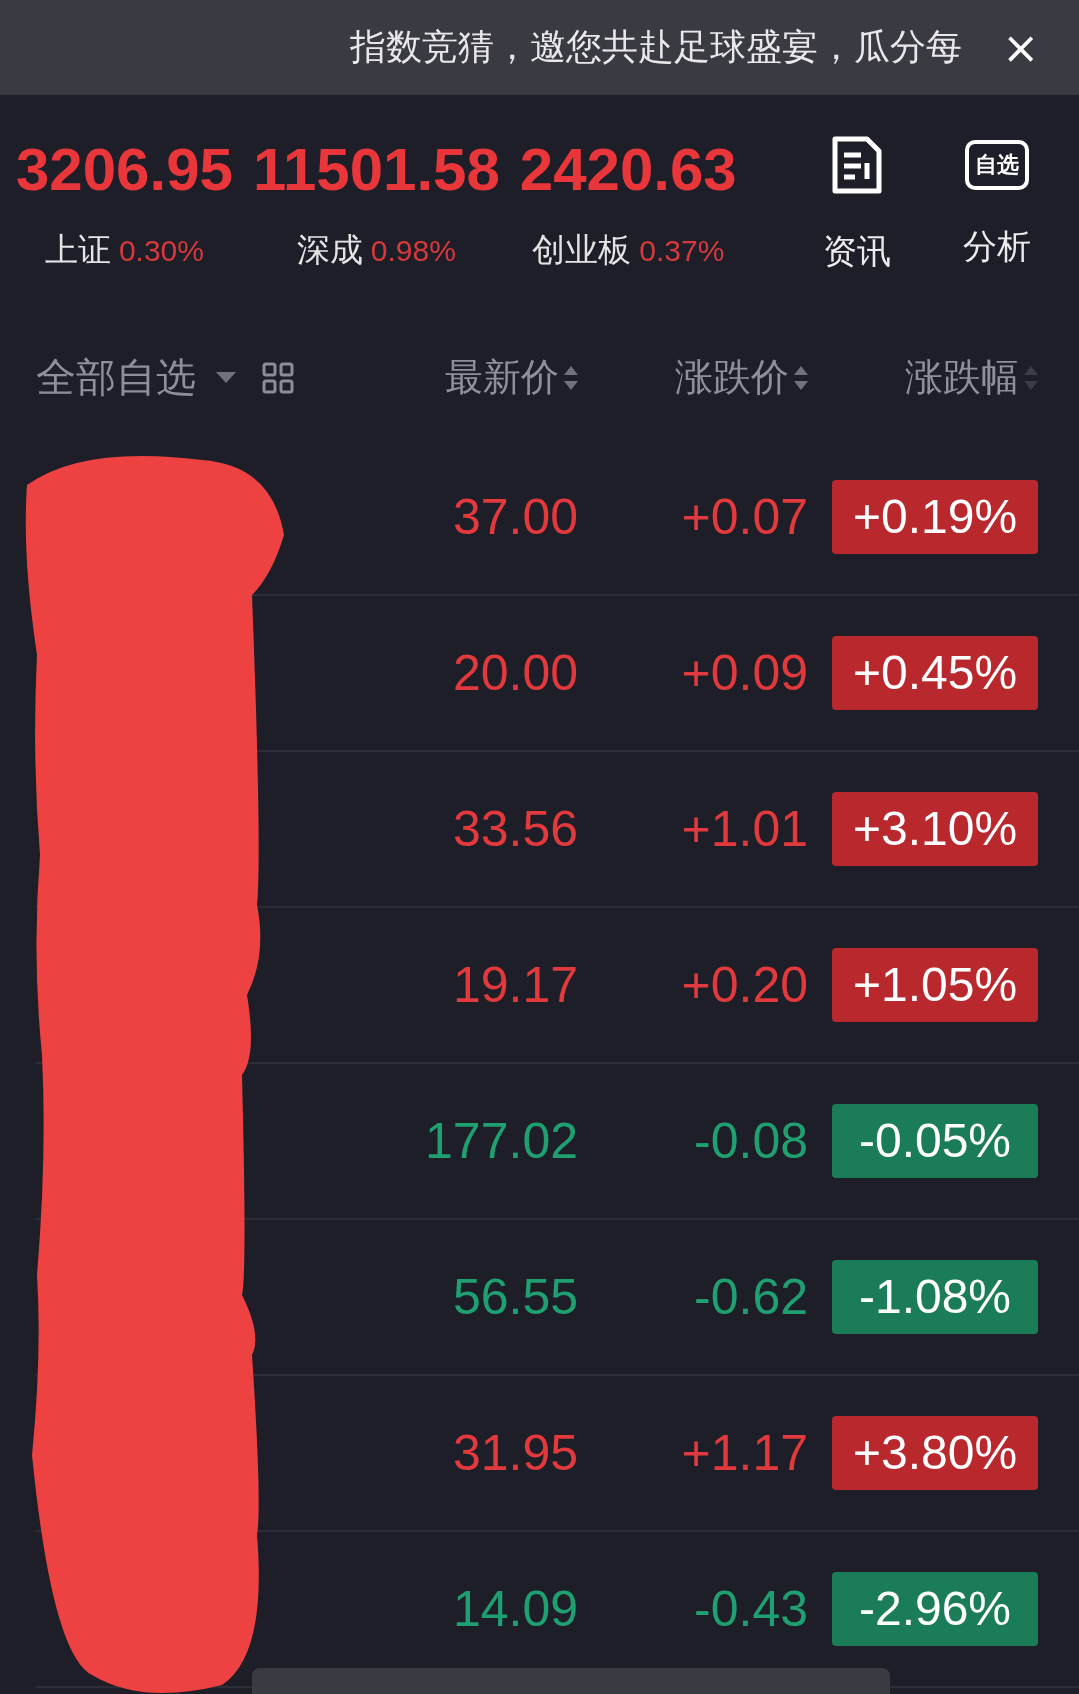 This screenshot has width=1079, height=1694. What do you see at coordinates (514, 829) in the screenshot?
I see `price-cell-text: 33.56` at bounding box center [514, 829].